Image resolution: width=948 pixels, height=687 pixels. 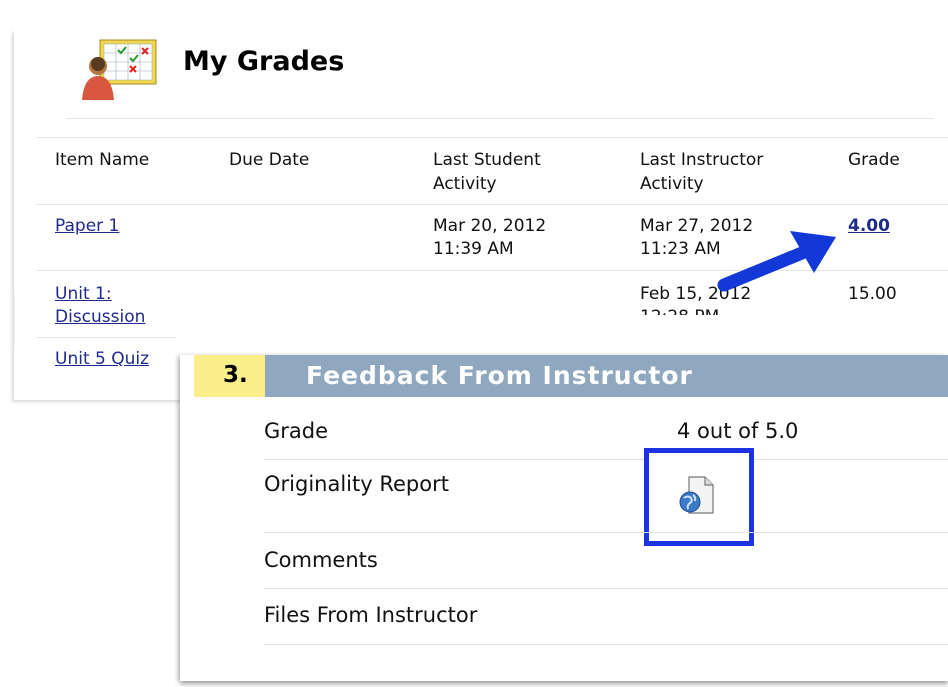 What do you see at coordinates (473, 249) in the screenshot?
I see `cell-line: 11:39 AM` at bounding box center [473, 249].